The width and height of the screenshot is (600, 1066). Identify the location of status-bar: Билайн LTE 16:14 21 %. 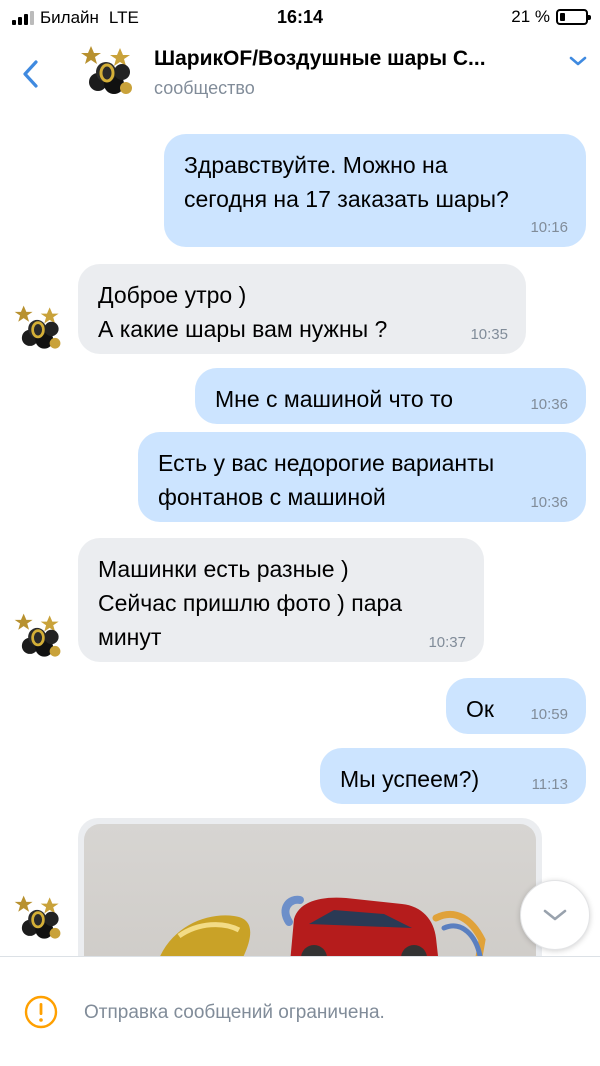
(300, 17).